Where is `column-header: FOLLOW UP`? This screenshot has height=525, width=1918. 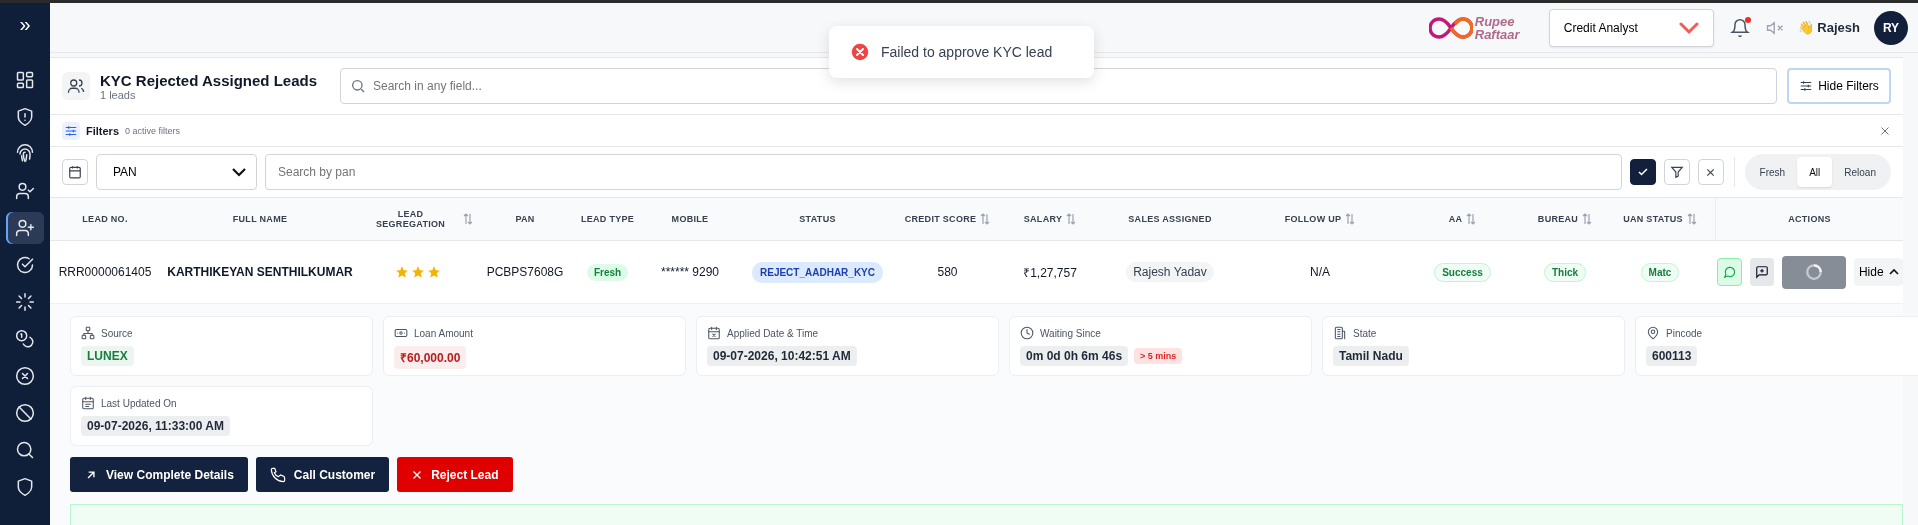
column-header: FOLLOW UP is located at coordinates (1313, 219).